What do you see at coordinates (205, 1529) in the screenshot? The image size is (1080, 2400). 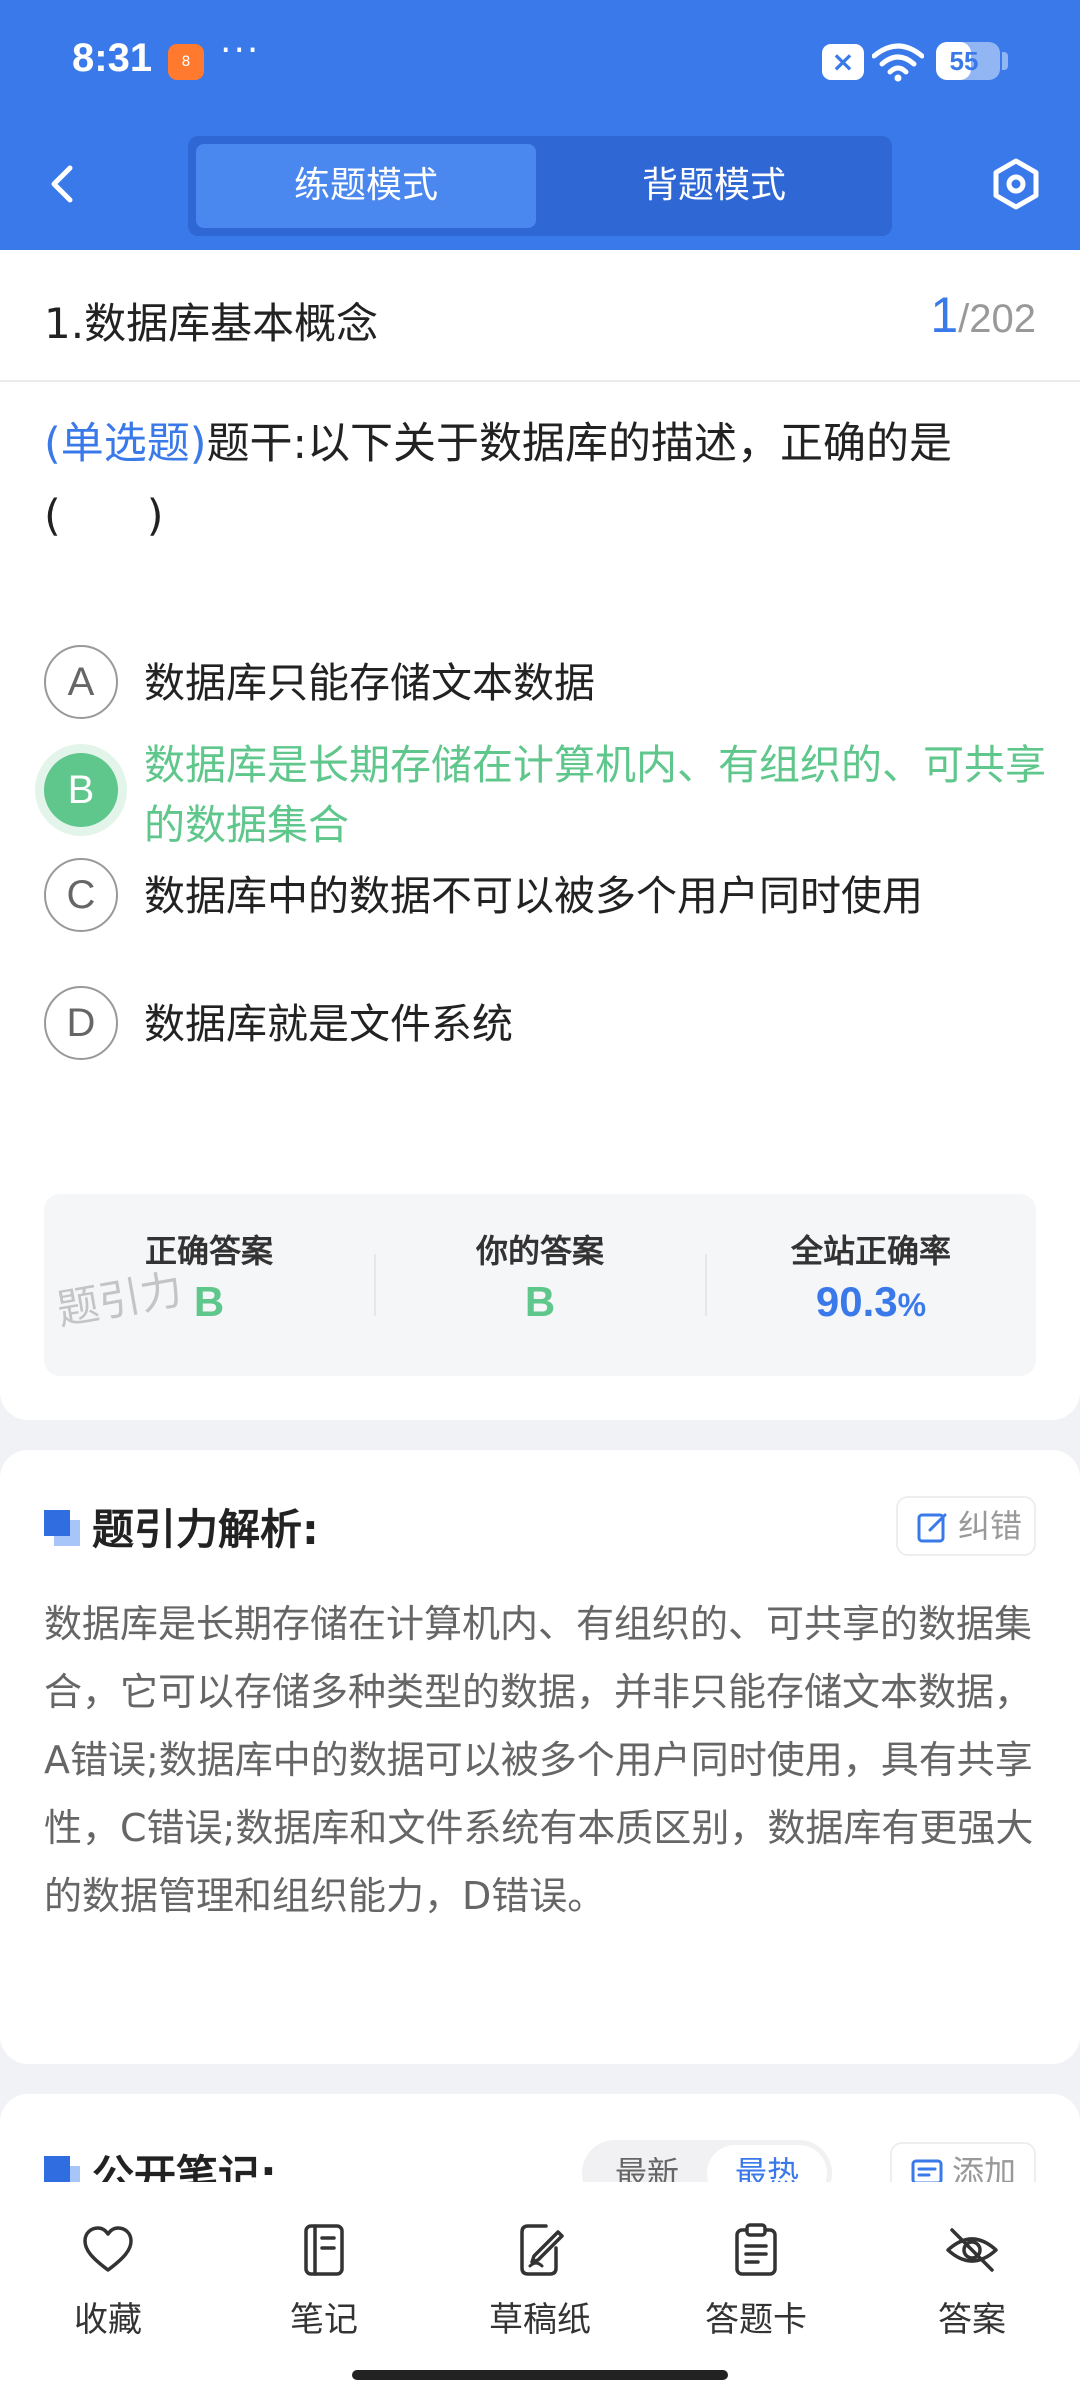 I see `analysis-title: 题引力解析:` at bounding box center [205, 1529].